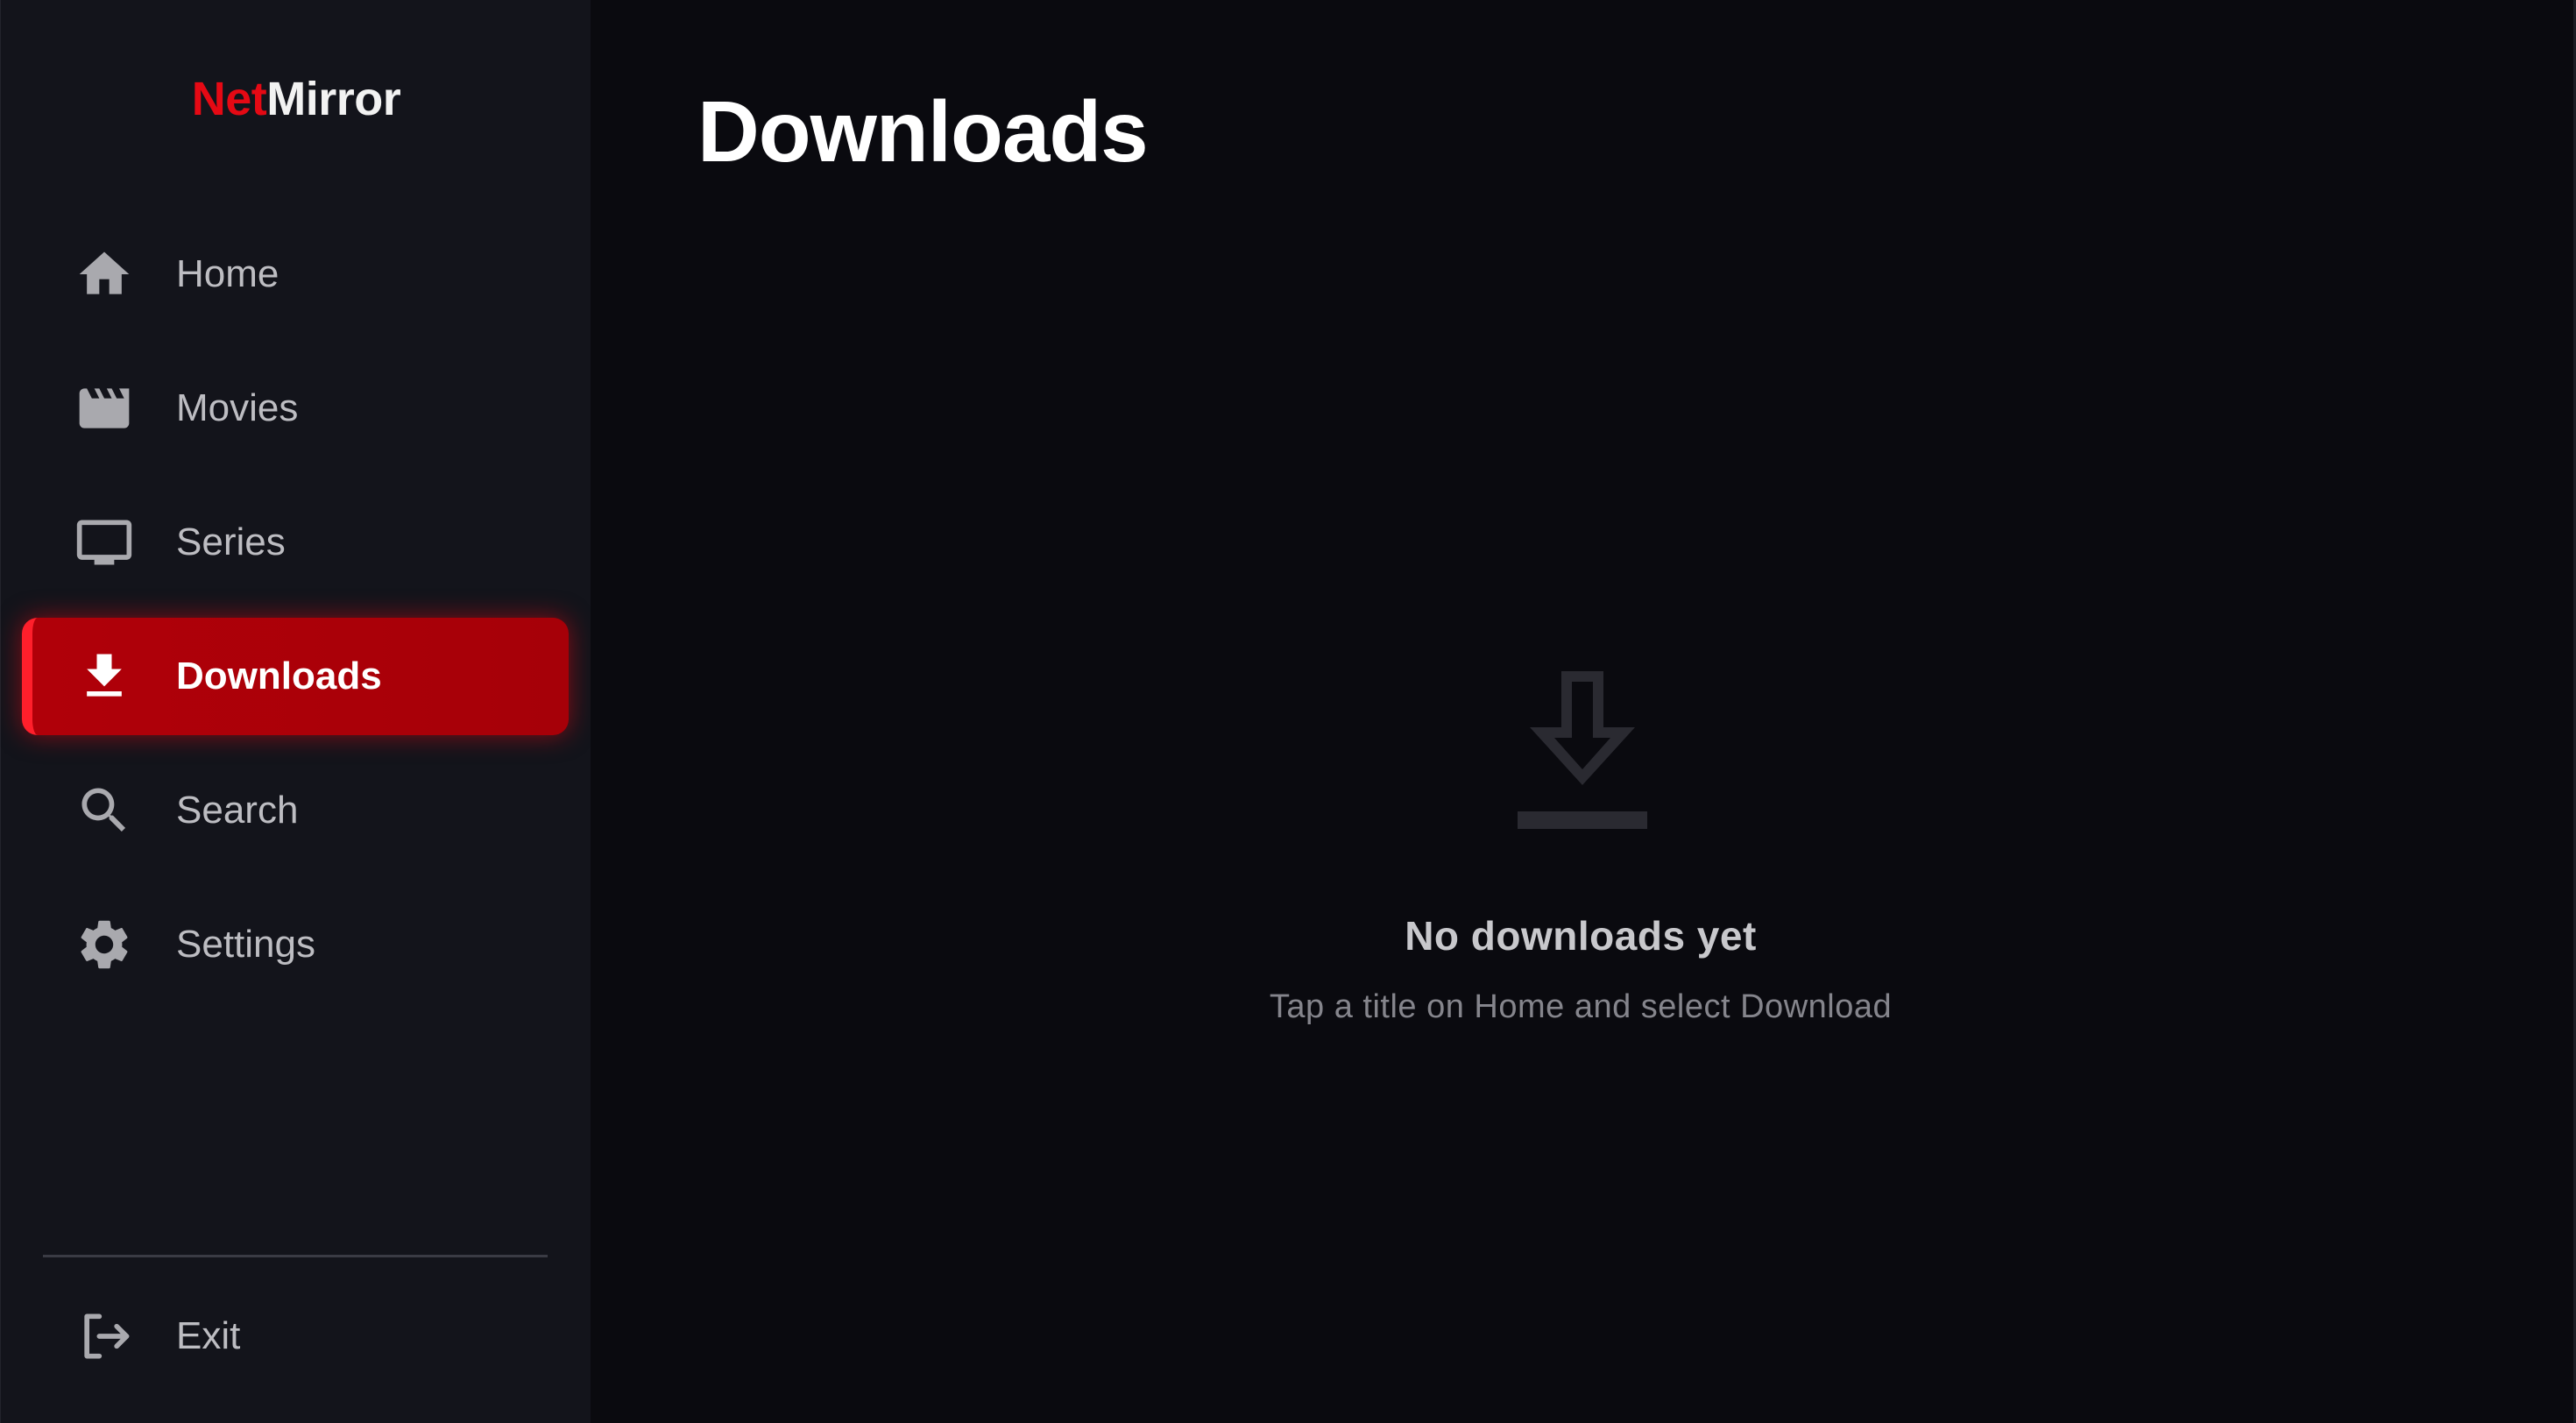 The width and height of the screenshot is (2576, 1423). I want to click on sidebar-item-settings: Settings, so click(295, 944).